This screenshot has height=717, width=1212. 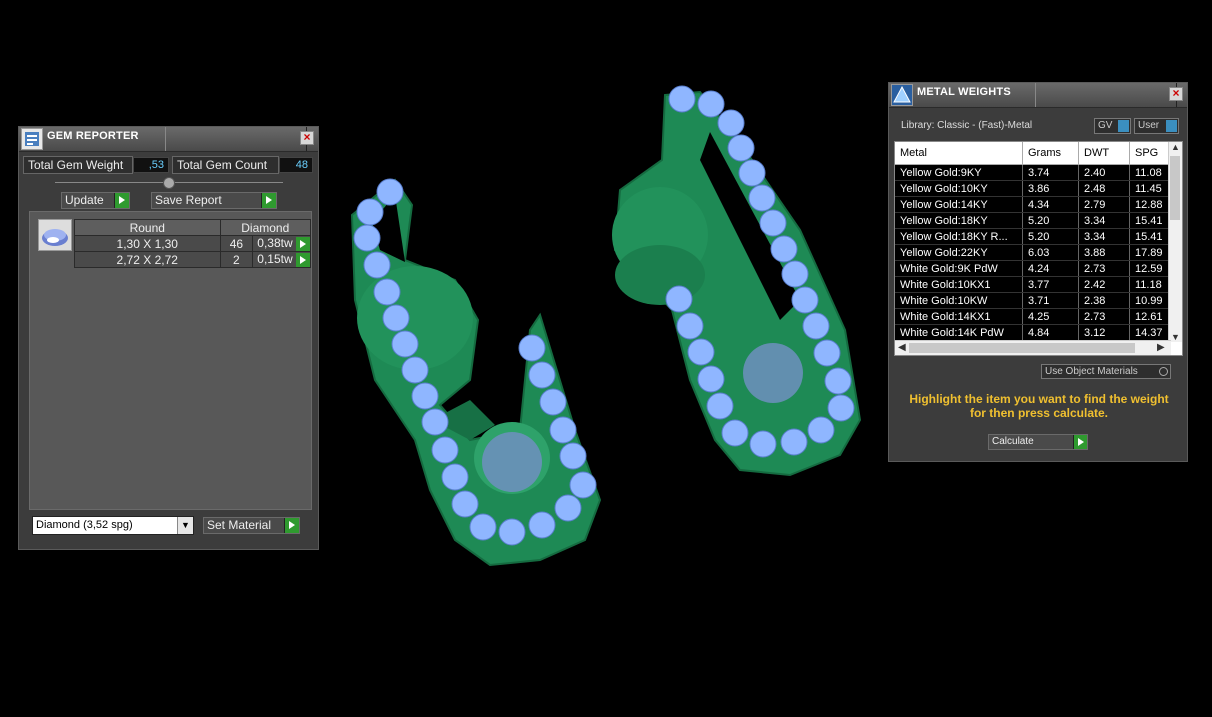 What do you see at coordinates (265, 227) in the screenshot?
I see `header-diamond: Diamond` at bounding box center [265, 227].